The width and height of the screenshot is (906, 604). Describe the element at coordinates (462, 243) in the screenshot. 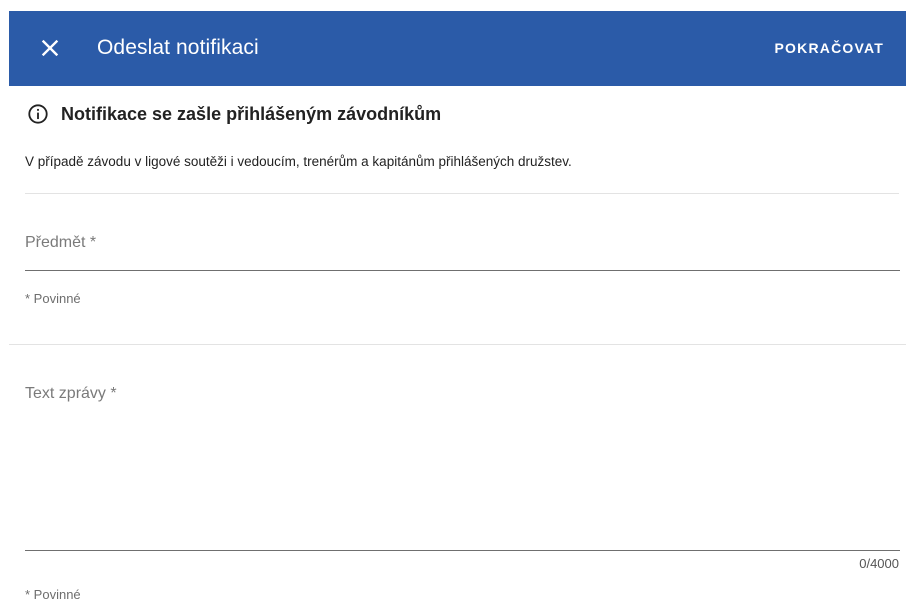

I see `subject-input` at that location.